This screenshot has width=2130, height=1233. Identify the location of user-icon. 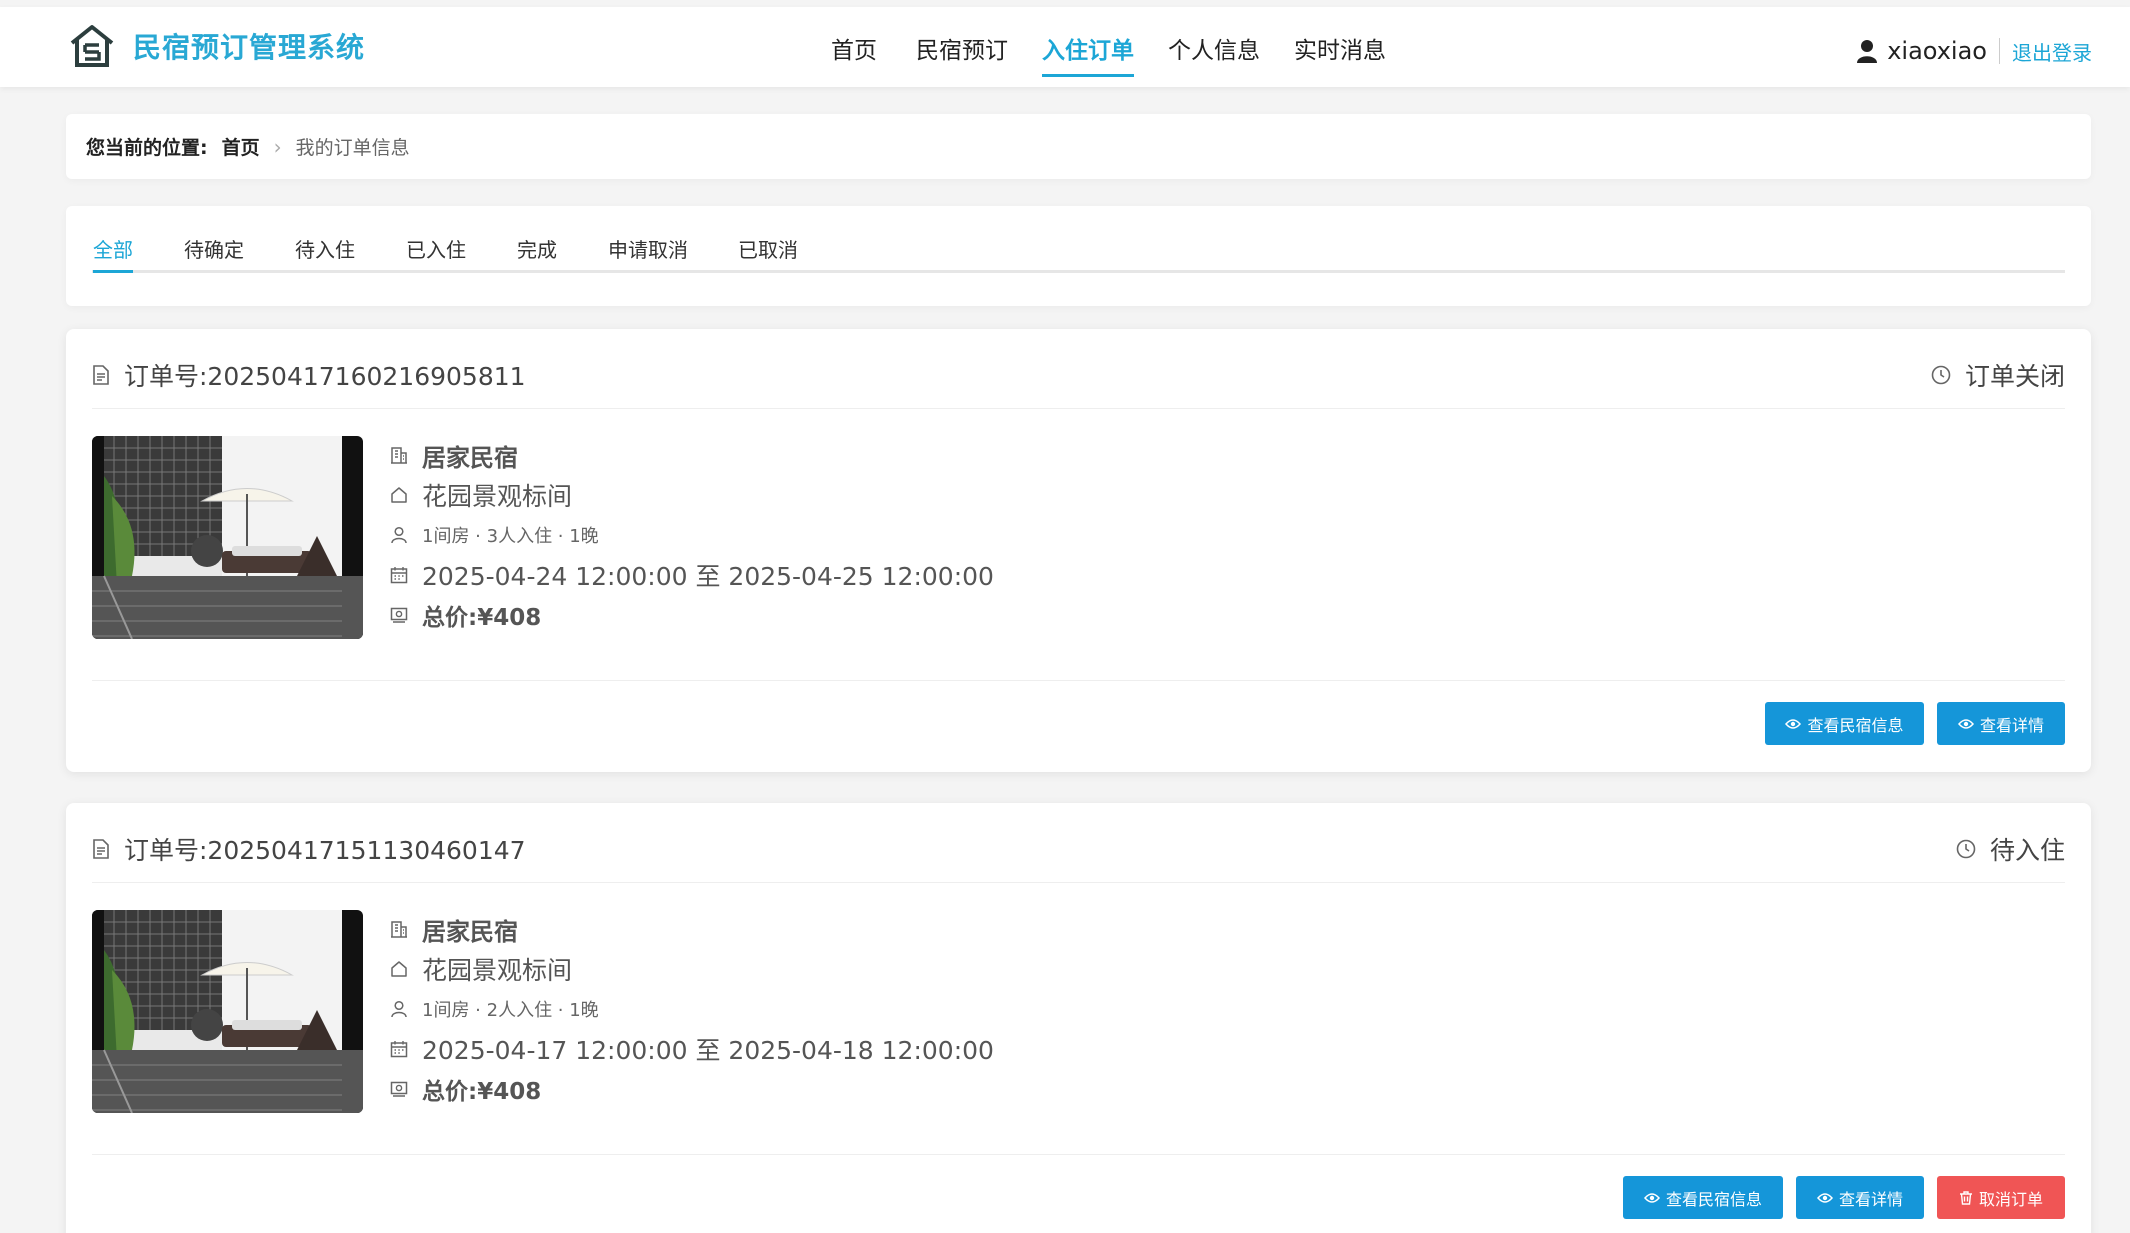
(1867, 51).